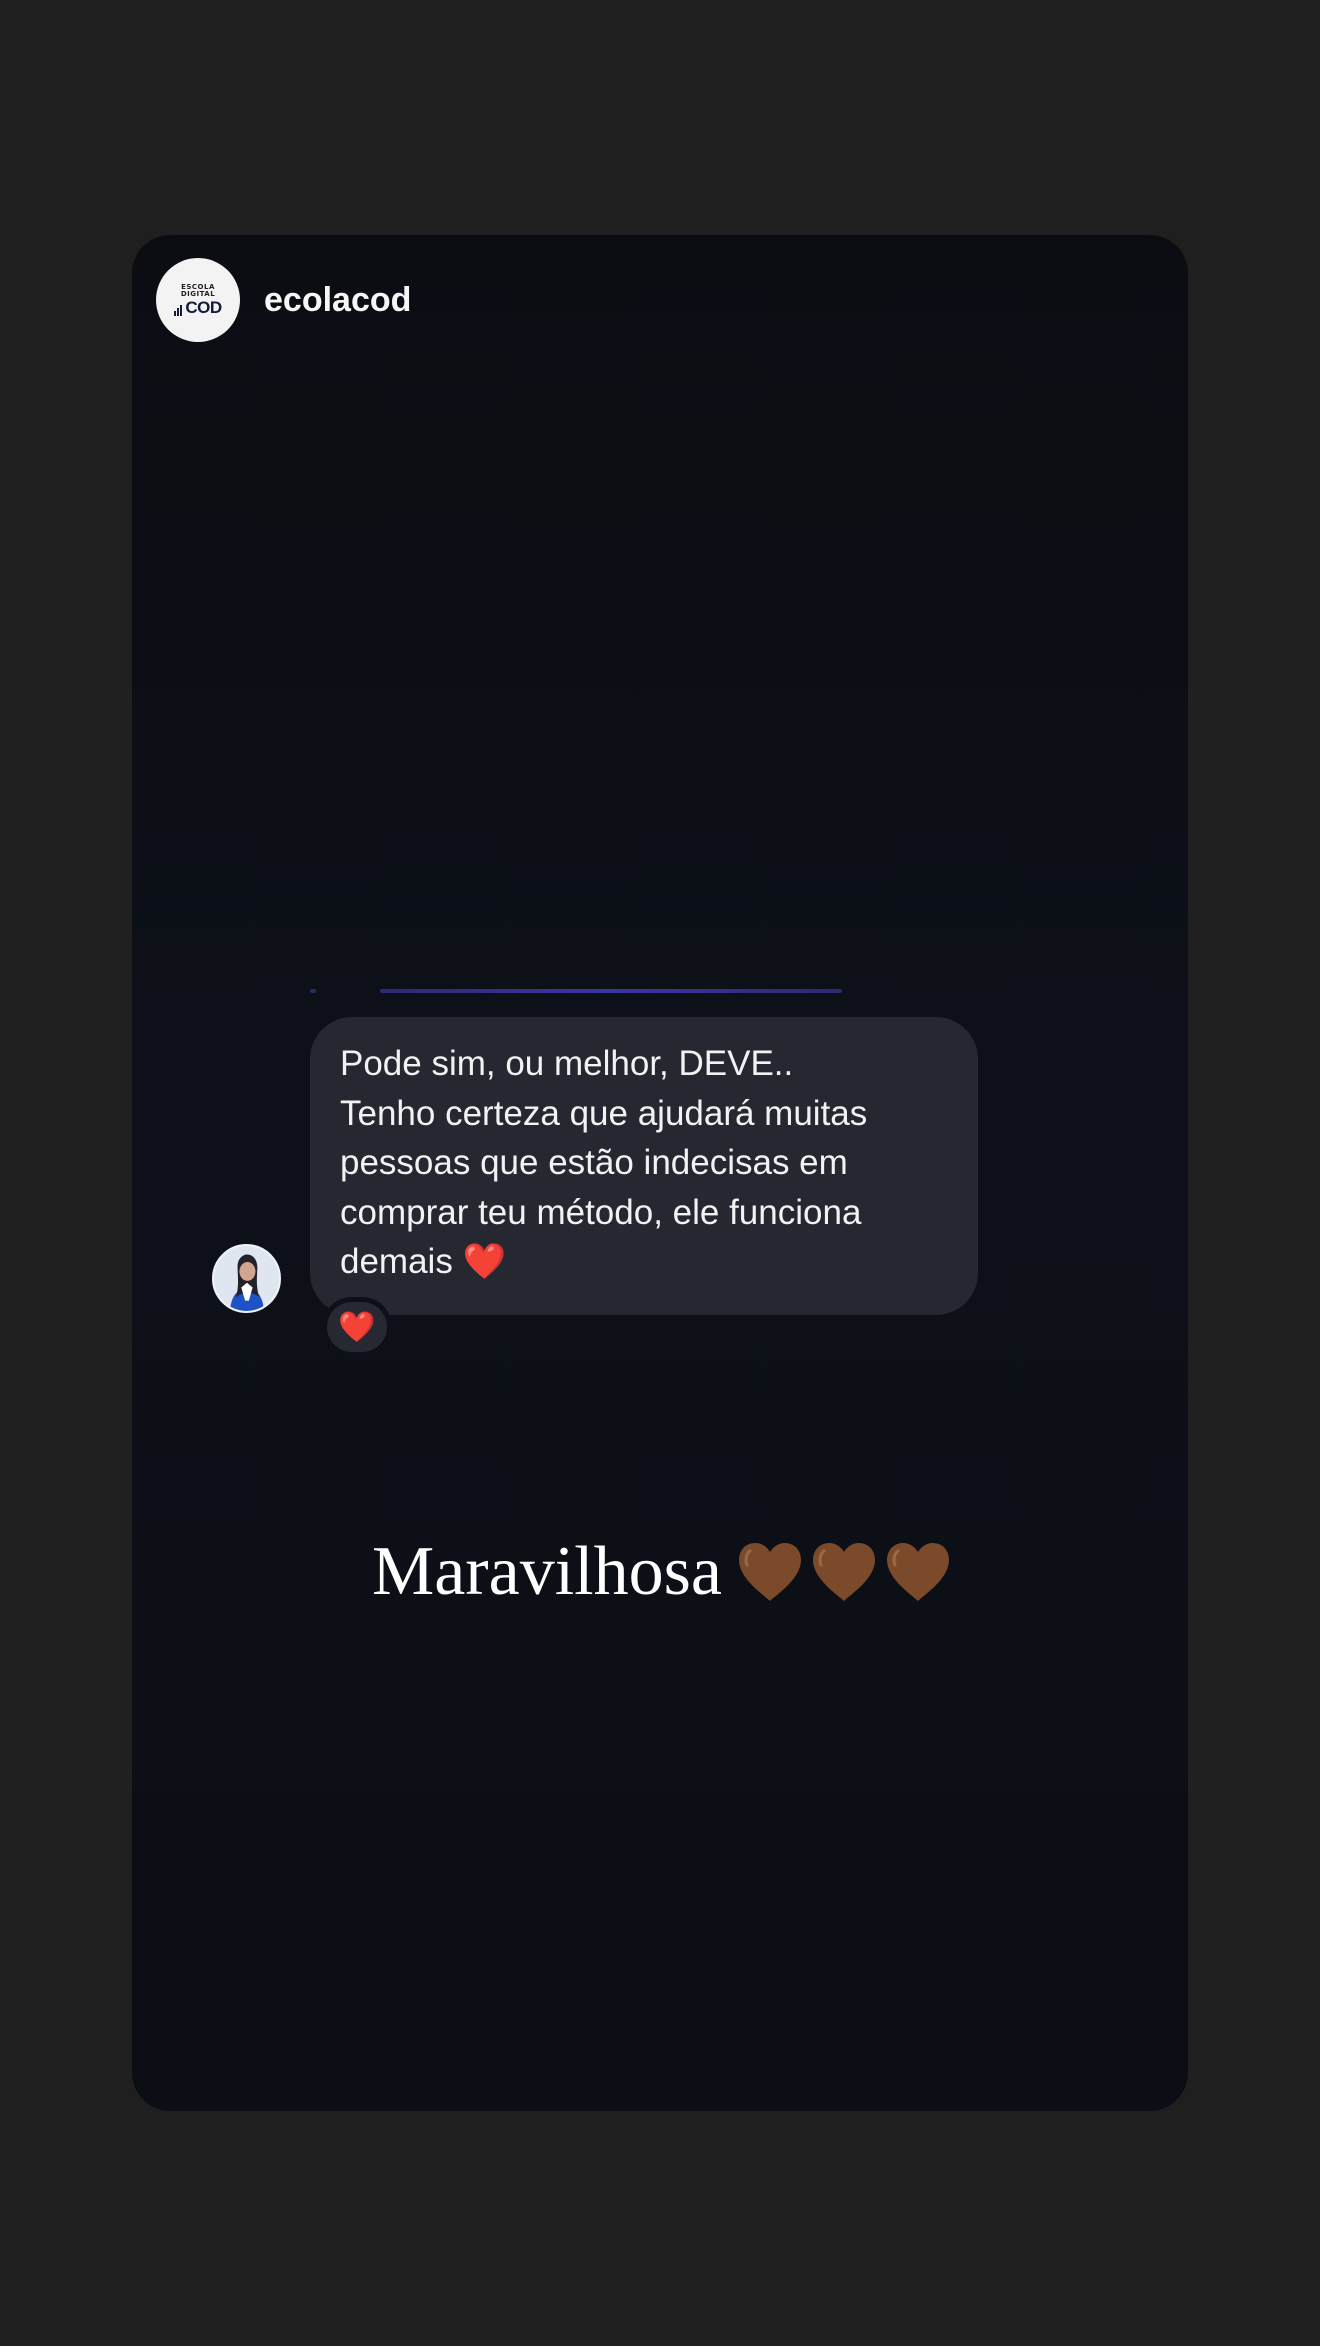 This screenshot has height=2346, width=1320. What do you see at coordinates (611, 991) in the screenshot?
I see `scroll-indicator` at bounding box center [611, 991].